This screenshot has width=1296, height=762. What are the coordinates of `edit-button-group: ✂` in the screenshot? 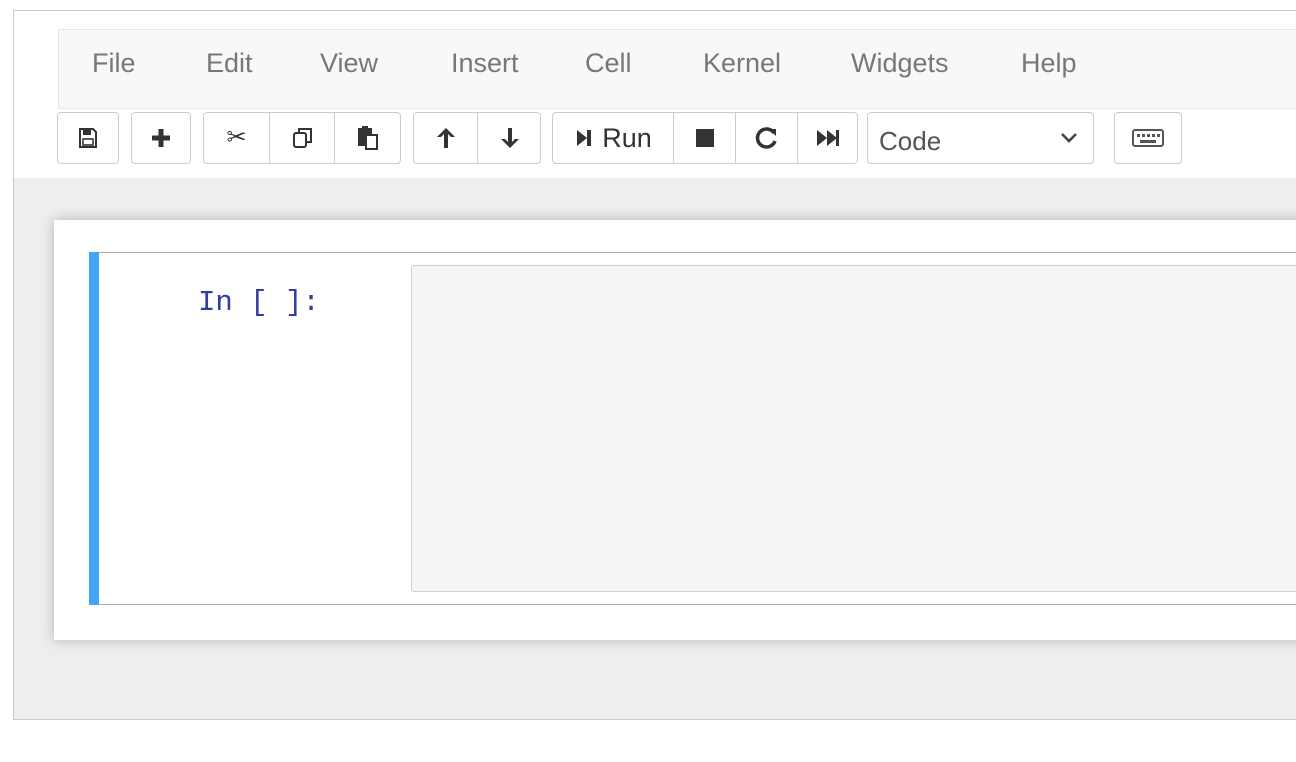 It's located at (302, 138).